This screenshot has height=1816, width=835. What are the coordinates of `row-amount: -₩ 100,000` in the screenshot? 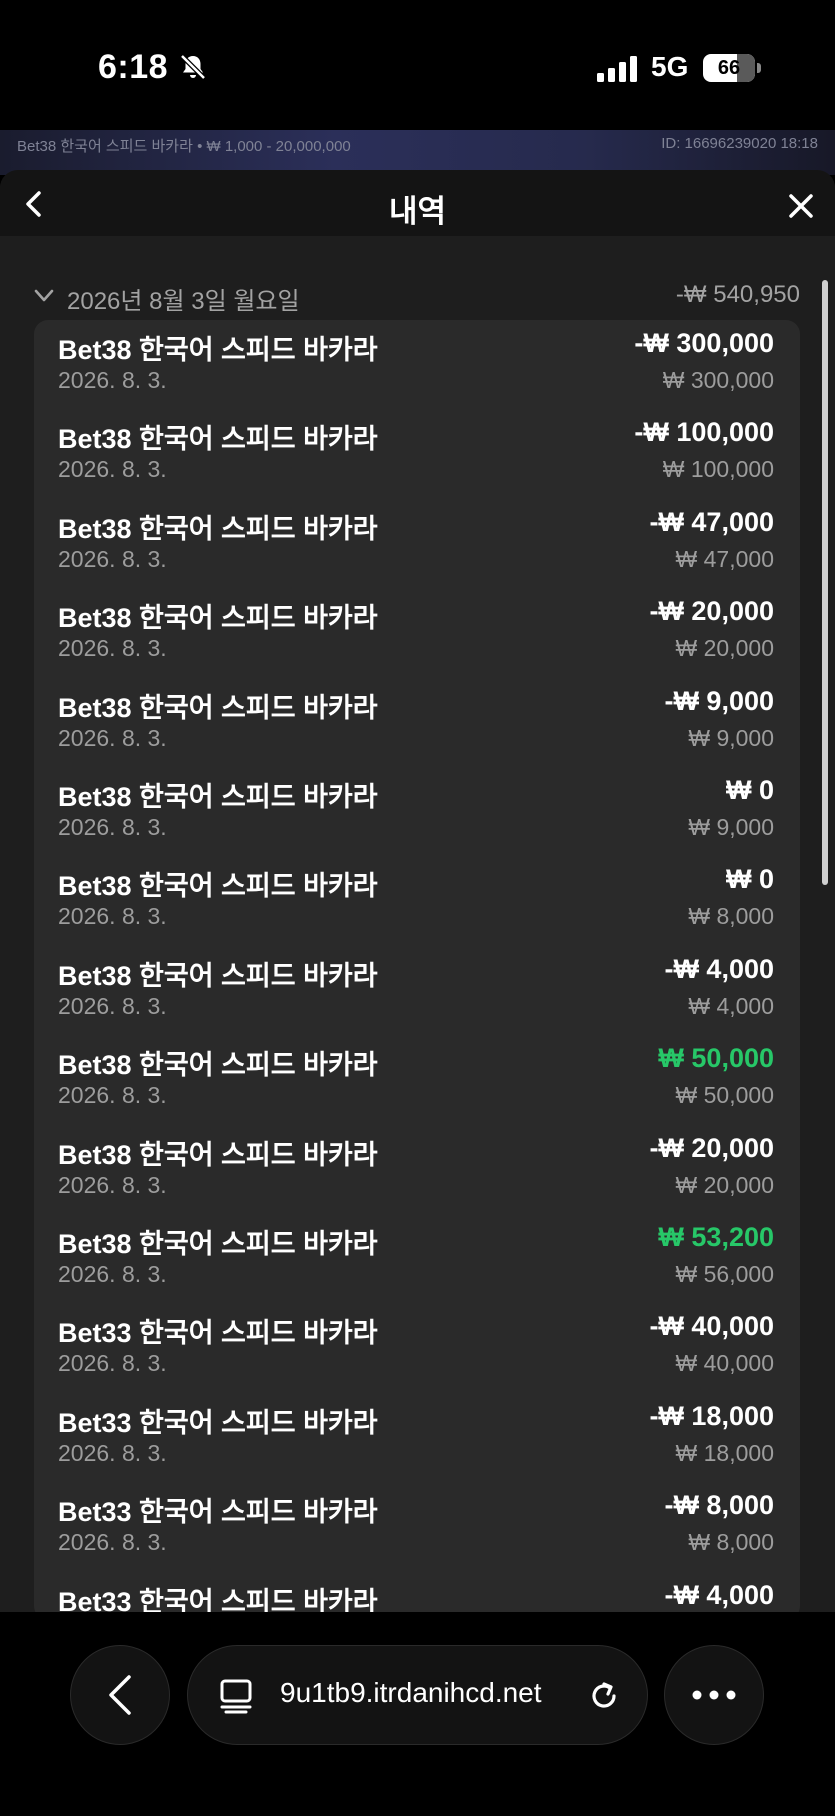 It's located at (704, 432).